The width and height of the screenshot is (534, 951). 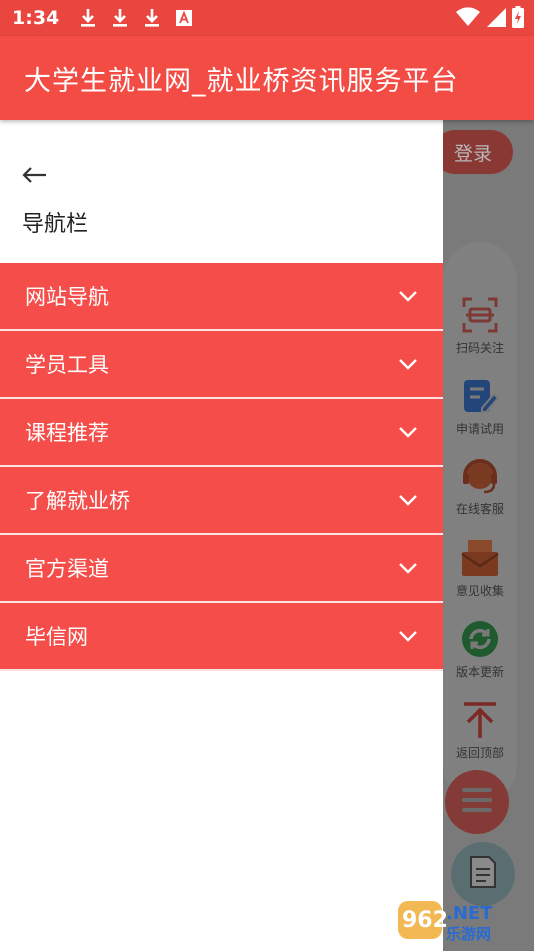 I want to click on login-label: 登录, so click(x=472, y=153).